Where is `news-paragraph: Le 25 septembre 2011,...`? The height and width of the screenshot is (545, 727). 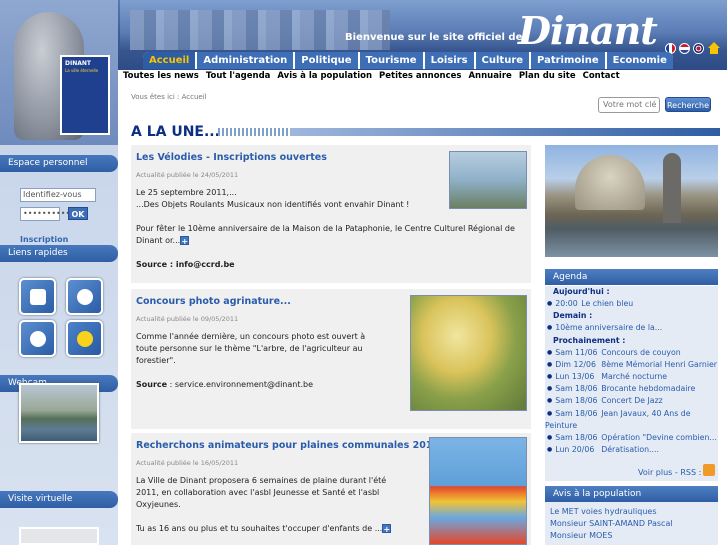
news-paragraph: Le 25 septembre 2011,... is located at coordinates (186, 192).